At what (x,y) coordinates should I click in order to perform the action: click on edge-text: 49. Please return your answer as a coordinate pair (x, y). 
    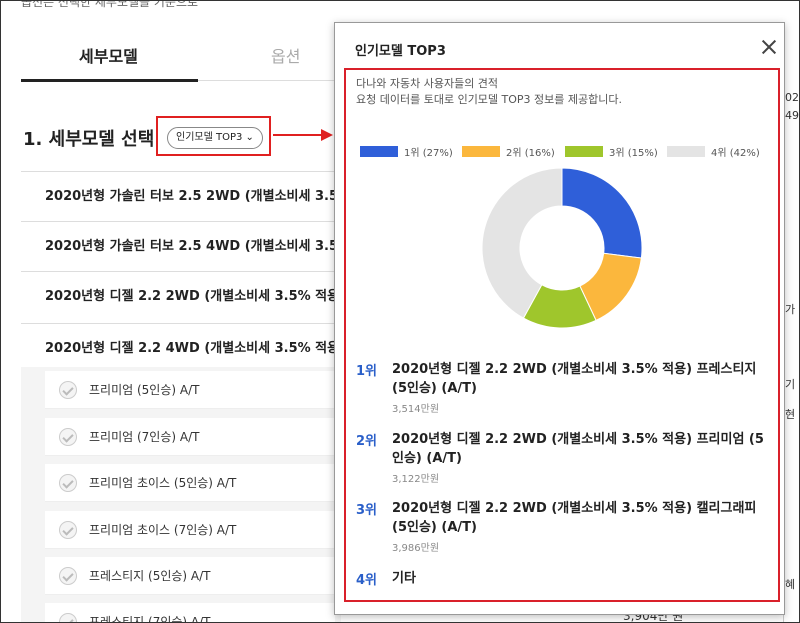
    Looking at the image, I should click on (792, 115).